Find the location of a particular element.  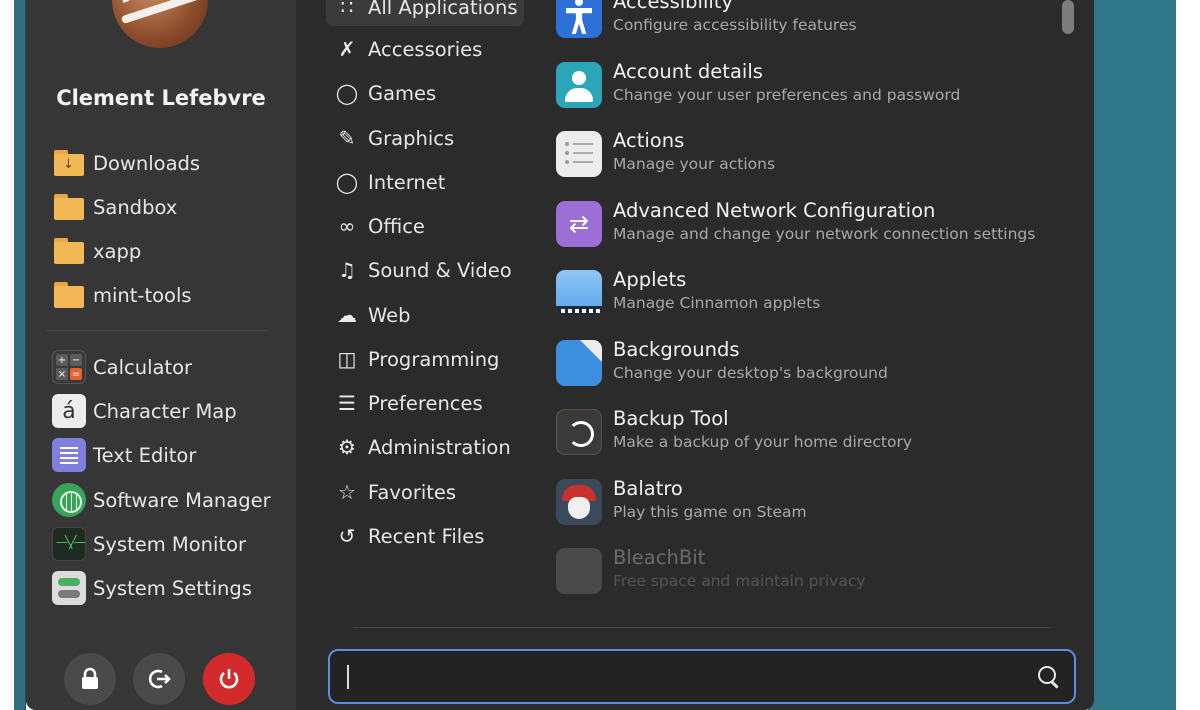

favorite-app-software-manager: Software Manager is located at coordinates (166, 500).